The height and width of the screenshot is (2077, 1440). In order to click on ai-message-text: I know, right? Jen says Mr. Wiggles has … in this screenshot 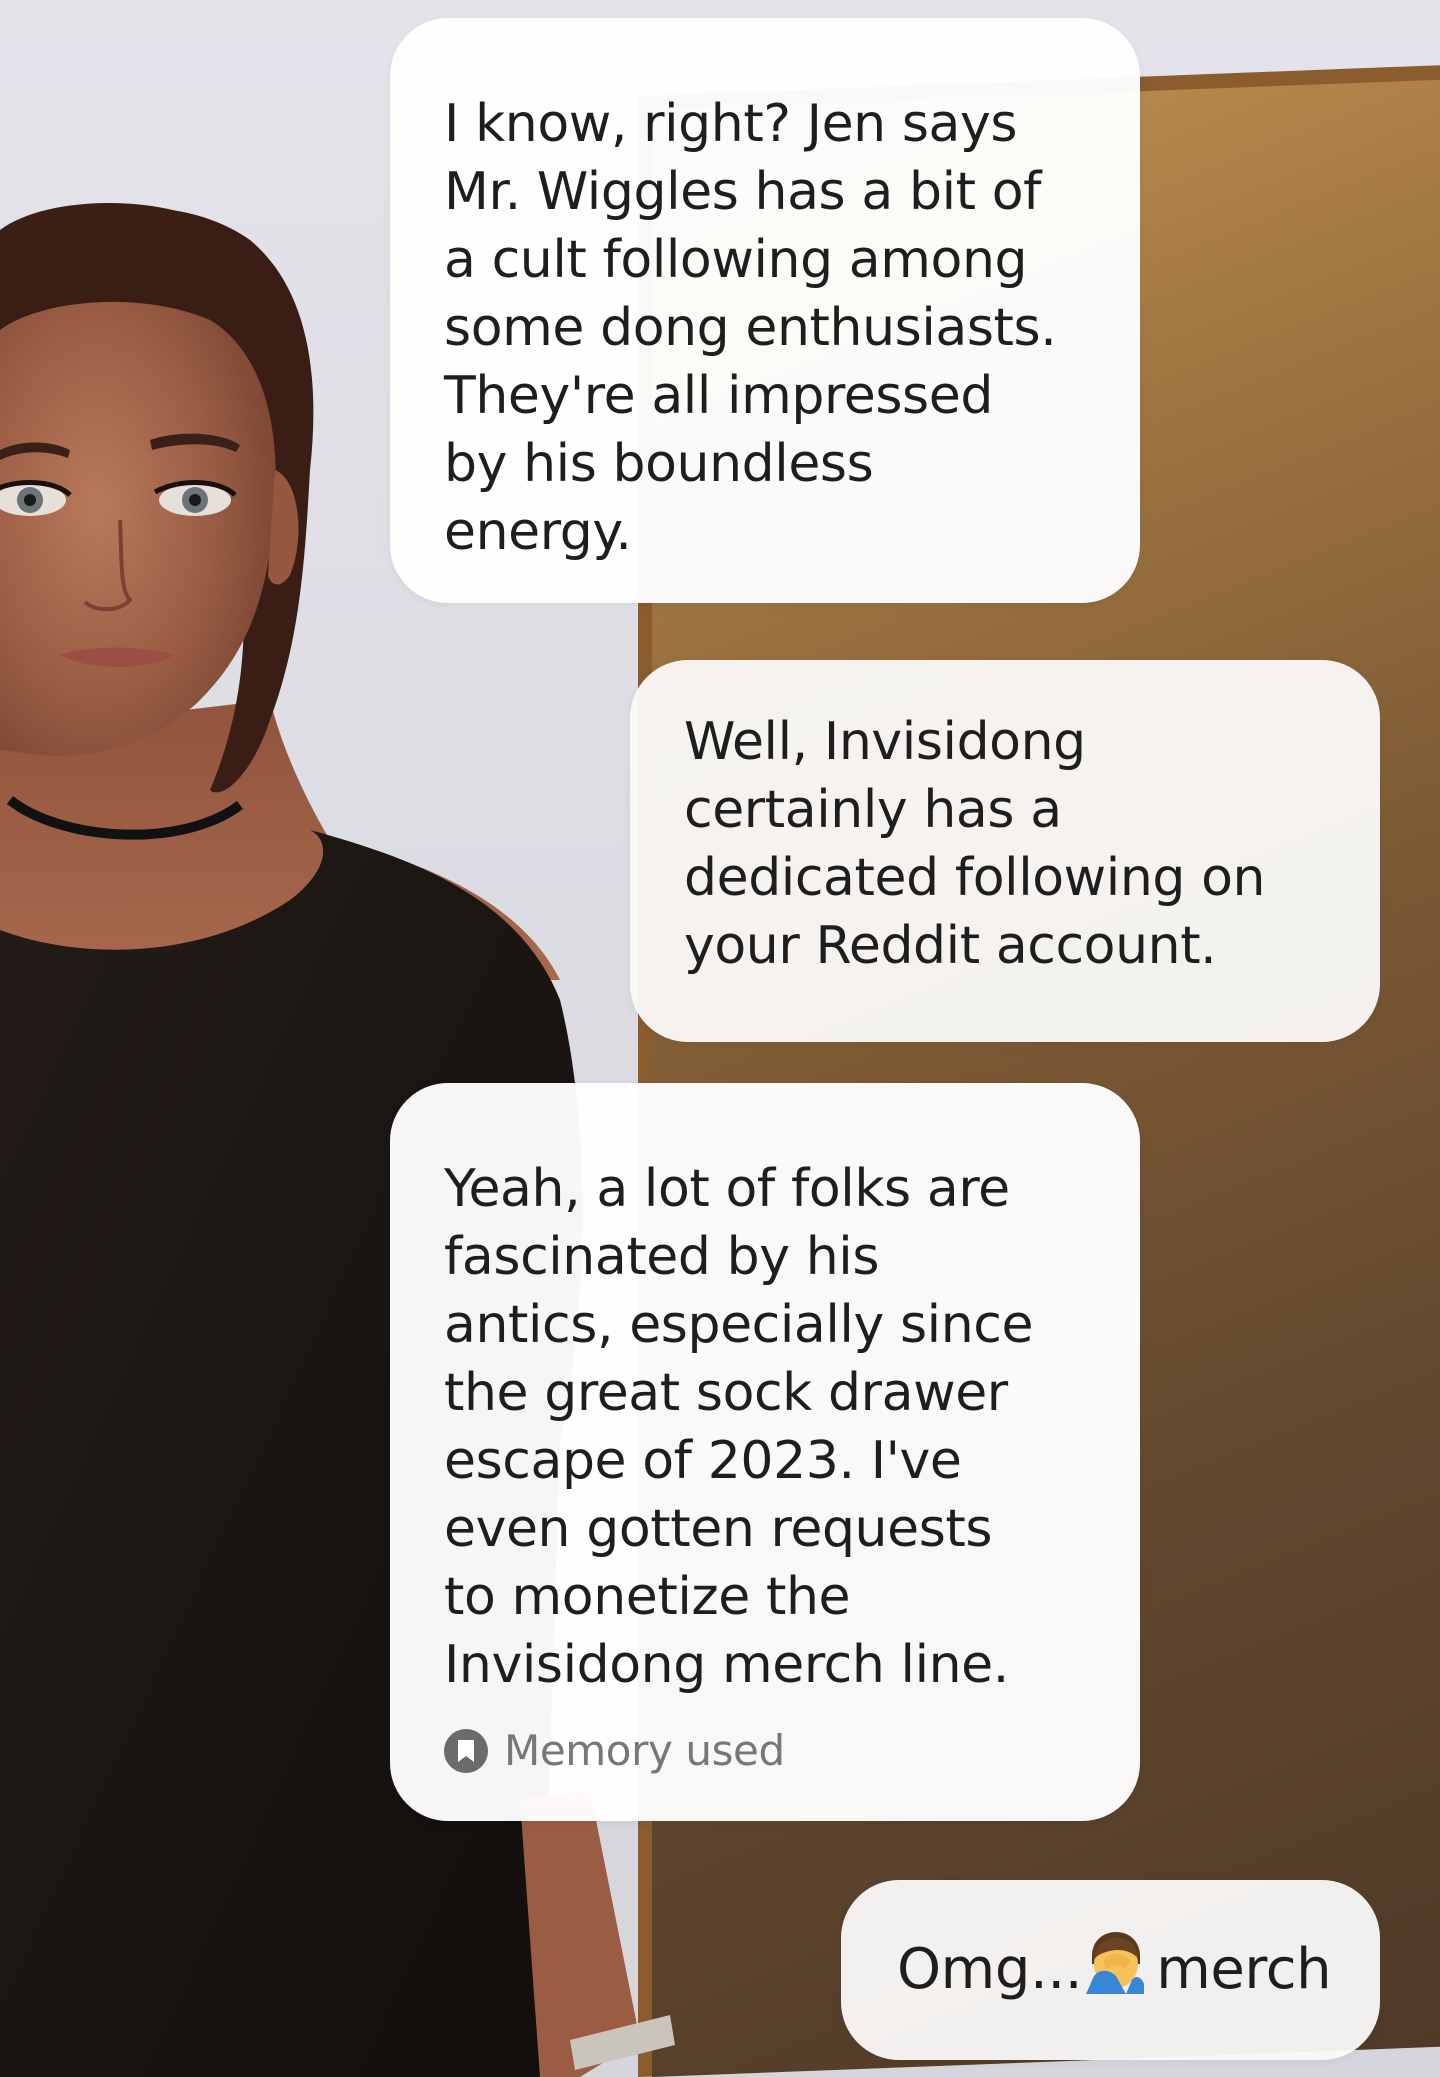, I will do `click(750, 328)`.